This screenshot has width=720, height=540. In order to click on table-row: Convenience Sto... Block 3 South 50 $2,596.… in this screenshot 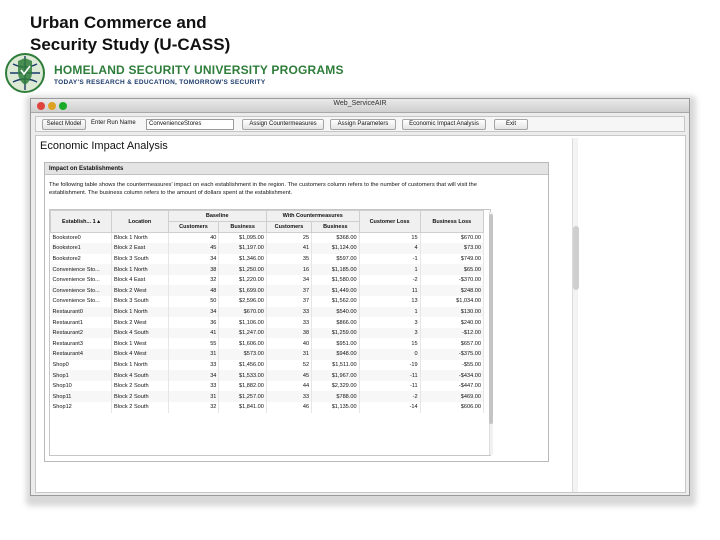, I will do `click(267, 301)`.